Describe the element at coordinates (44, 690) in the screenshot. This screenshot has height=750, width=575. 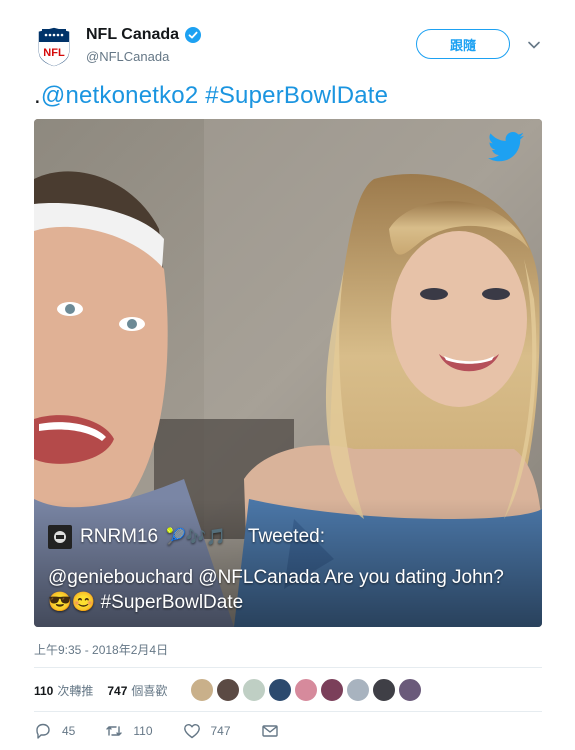
I see `retweets-count: 110` at that location.